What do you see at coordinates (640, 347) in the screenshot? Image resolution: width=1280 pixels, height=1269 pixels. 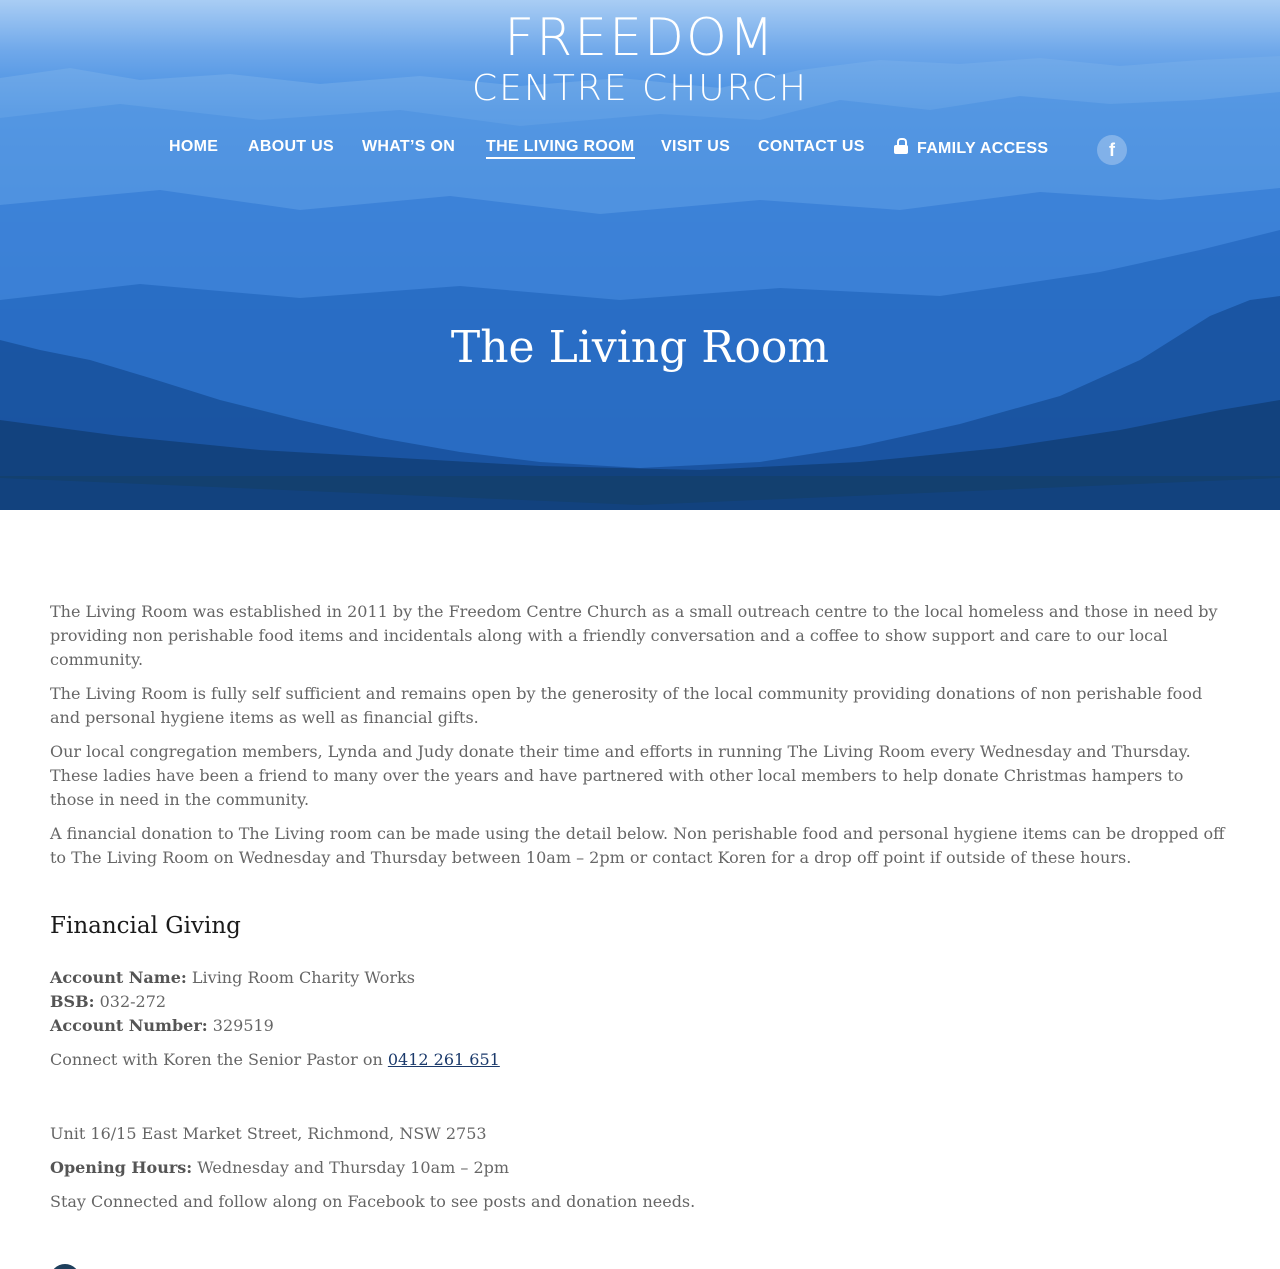 I see `page-title: The Living Room` at bounding box center [640, 347].